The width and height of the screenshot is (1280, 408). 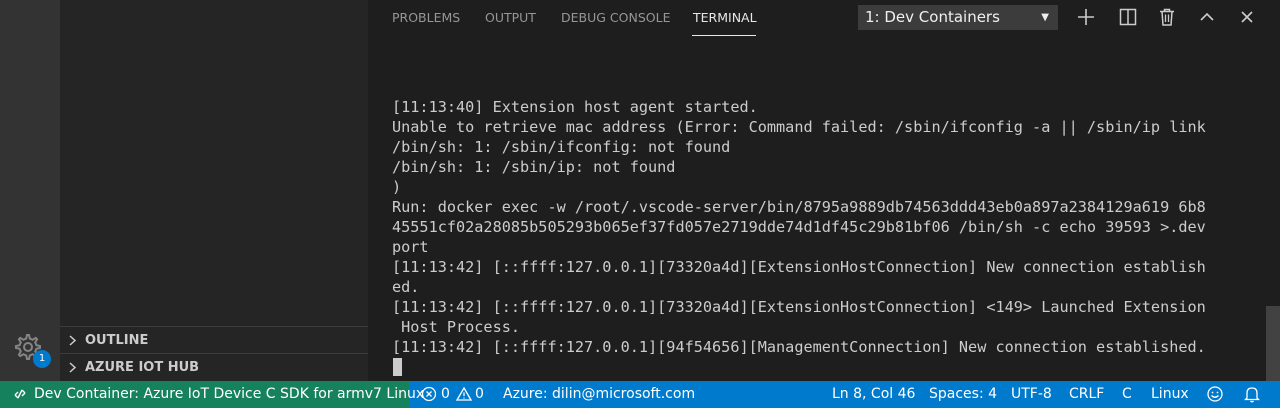 I want to click on tab-output: OUTPUT, so click(x=510, y=17).